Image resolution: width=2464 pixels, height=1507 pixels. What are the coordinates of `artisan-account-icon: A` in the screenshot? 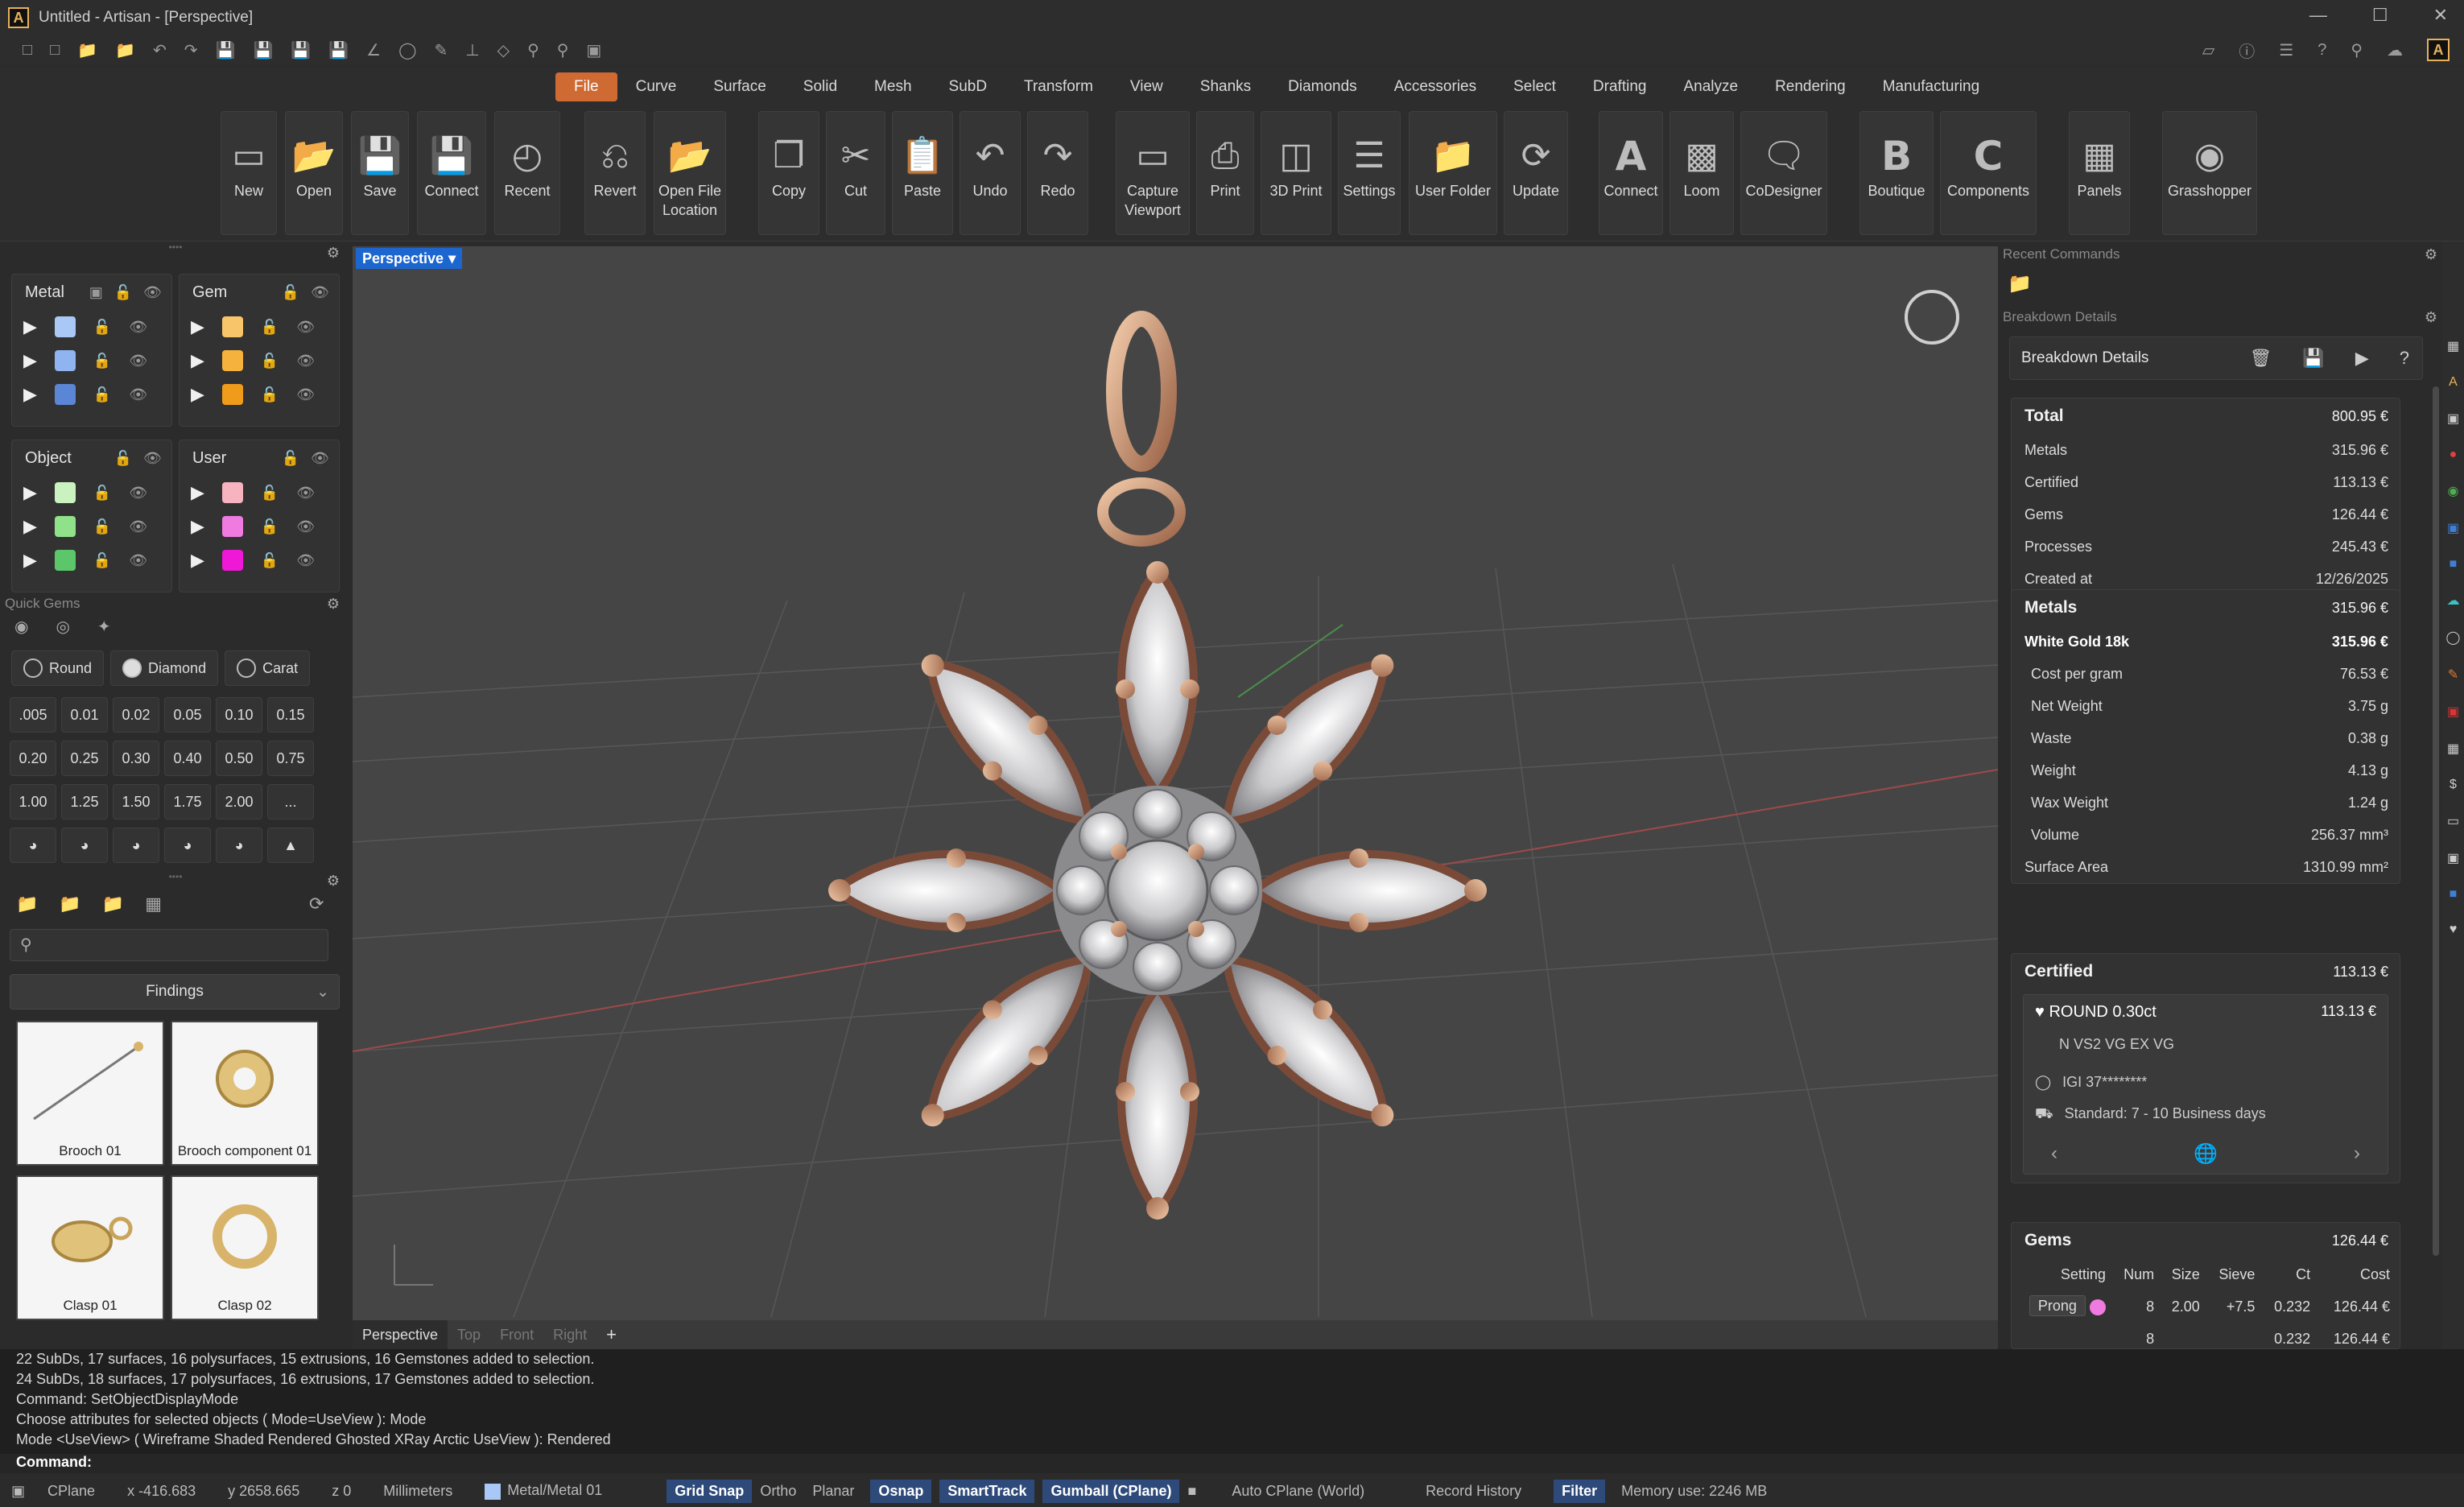 It's located at (2438, 50).